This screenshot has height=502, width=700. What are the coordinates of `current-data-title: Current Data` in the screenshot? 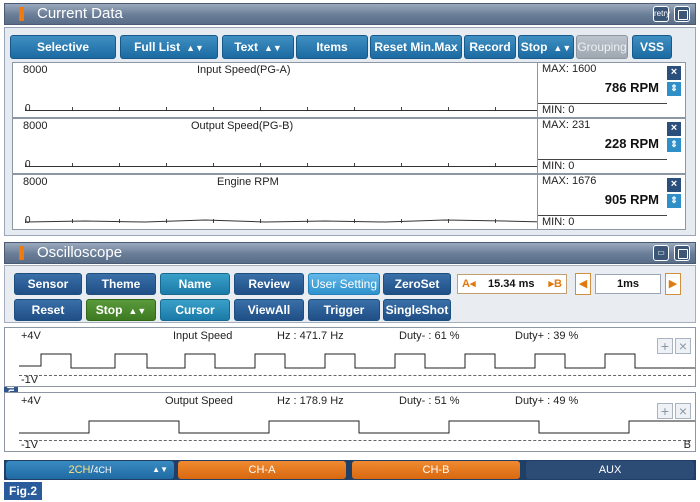 It's located at (80, 13).